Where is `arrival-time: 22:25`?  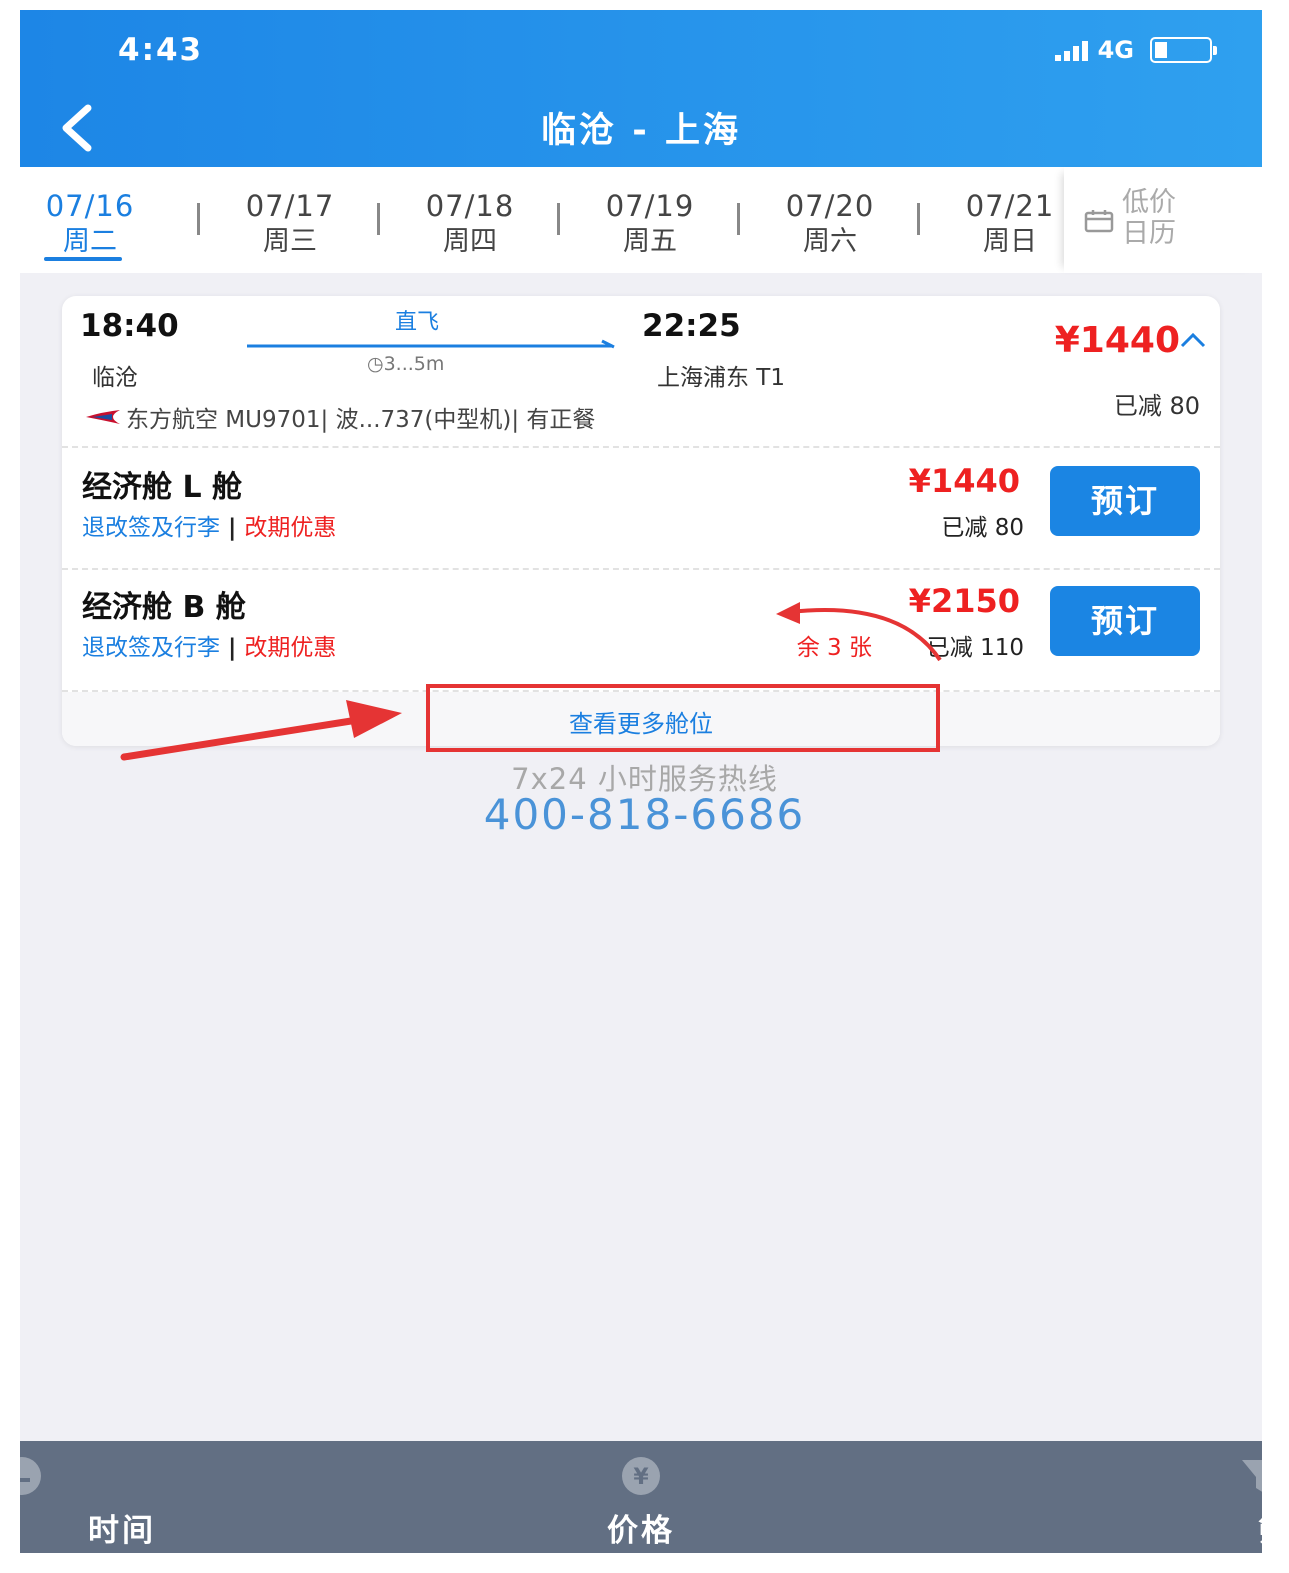 arrival-time: 22:25 is located at coordinates (691, 326).